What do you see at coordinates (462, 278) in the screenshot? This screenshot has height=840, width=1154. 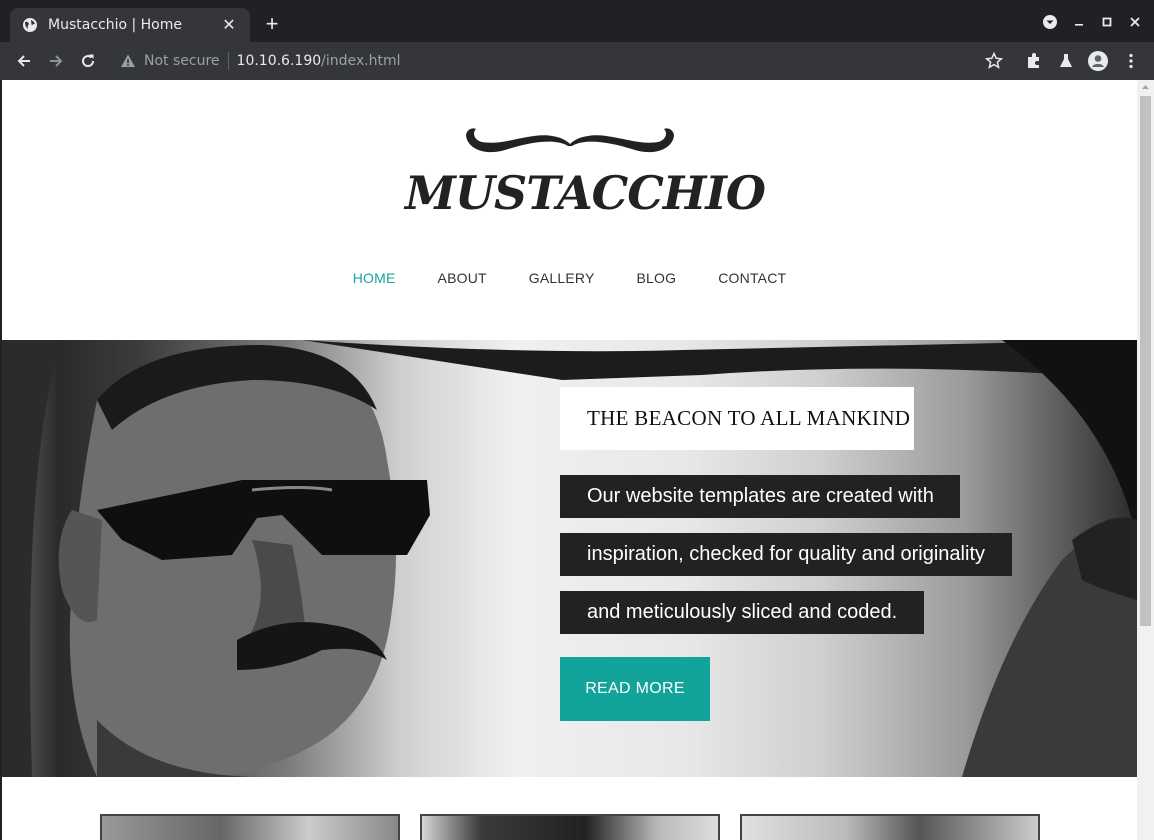 I see `nav-about: ABOUT` at bounding box center [462, 278].